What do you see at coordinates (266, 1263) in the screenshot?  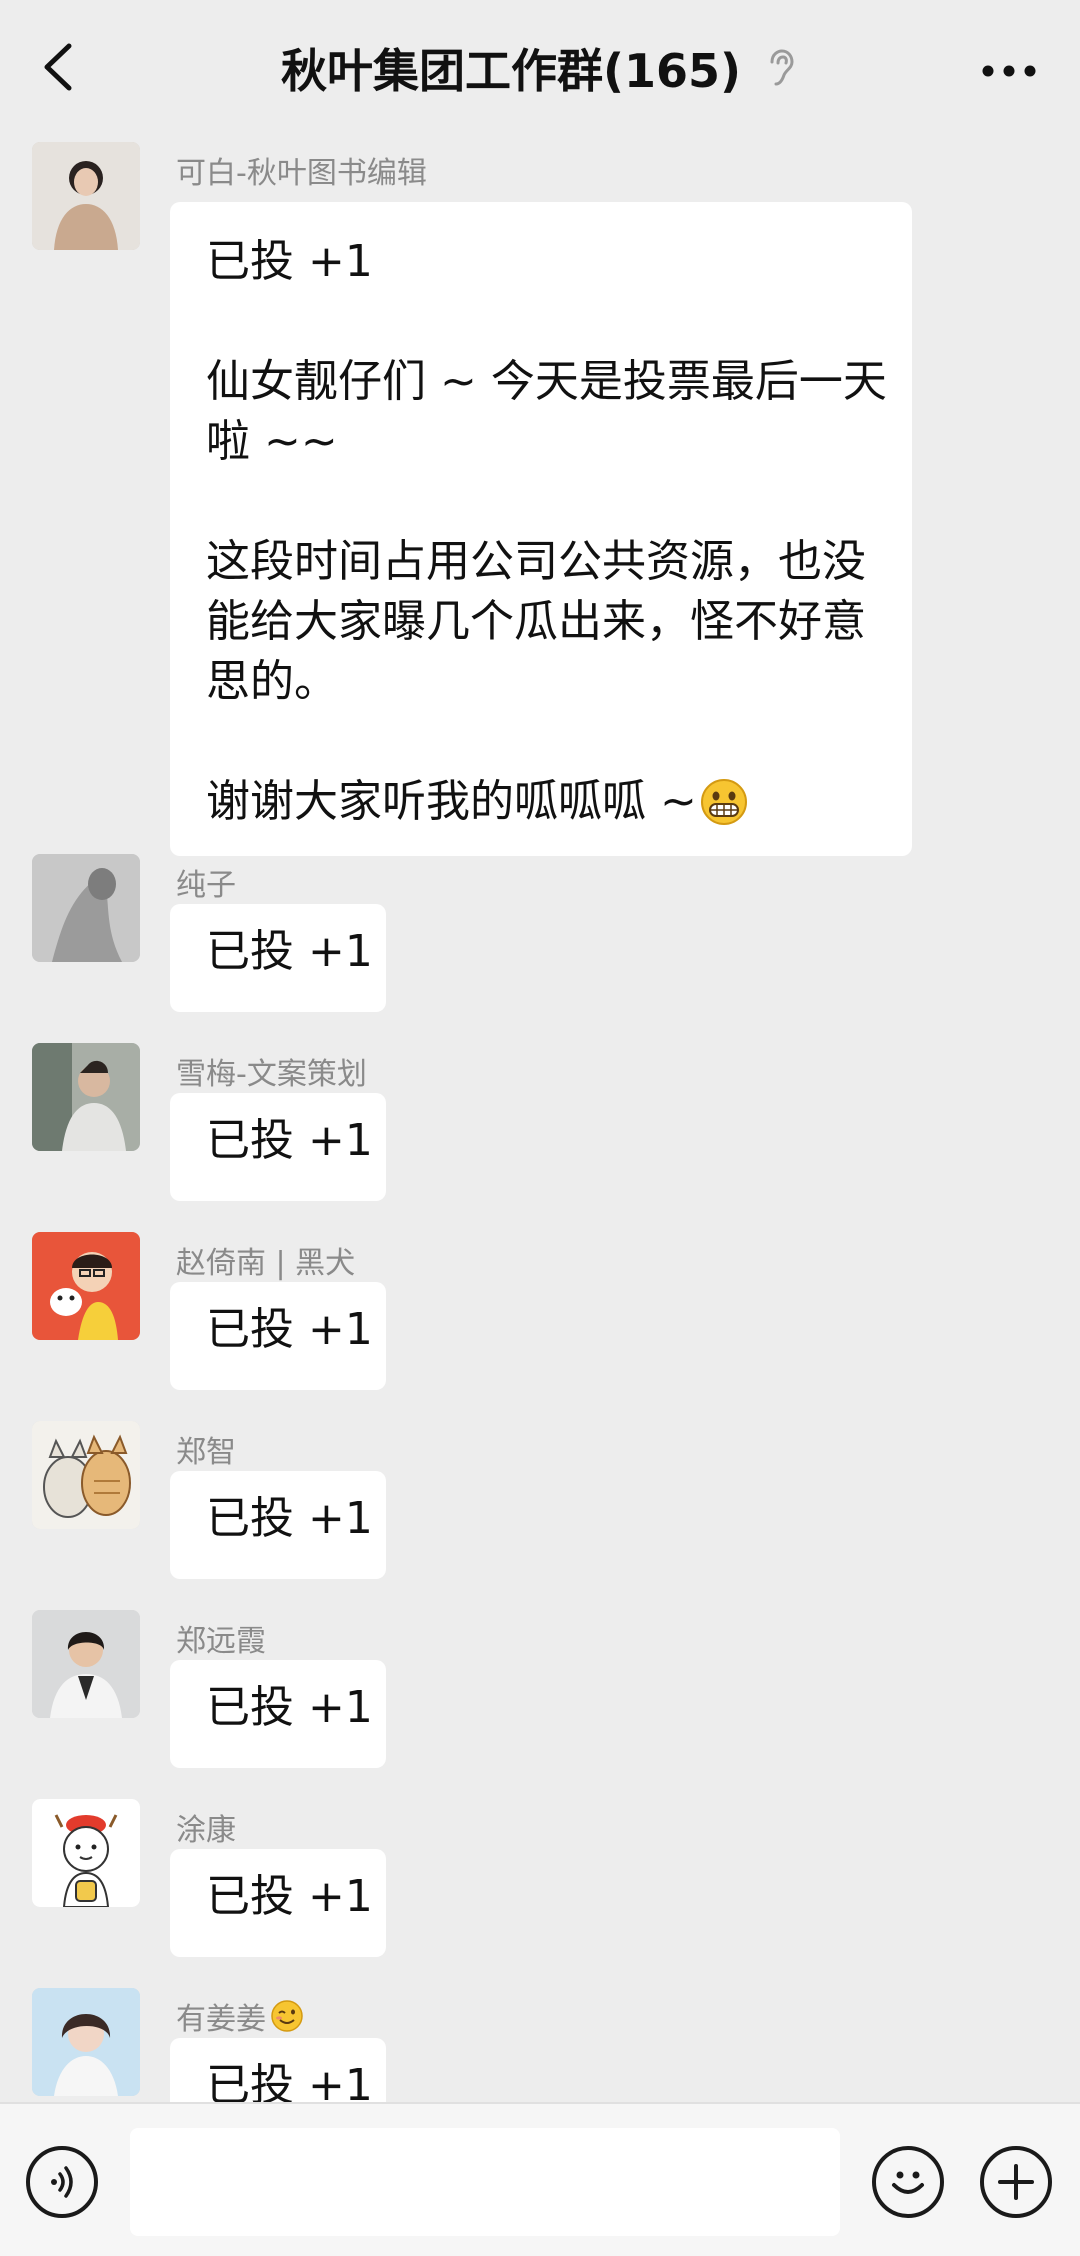 I see `sender-name: 赵倚南 | 黑犬` at bounding box center [266, 1263].